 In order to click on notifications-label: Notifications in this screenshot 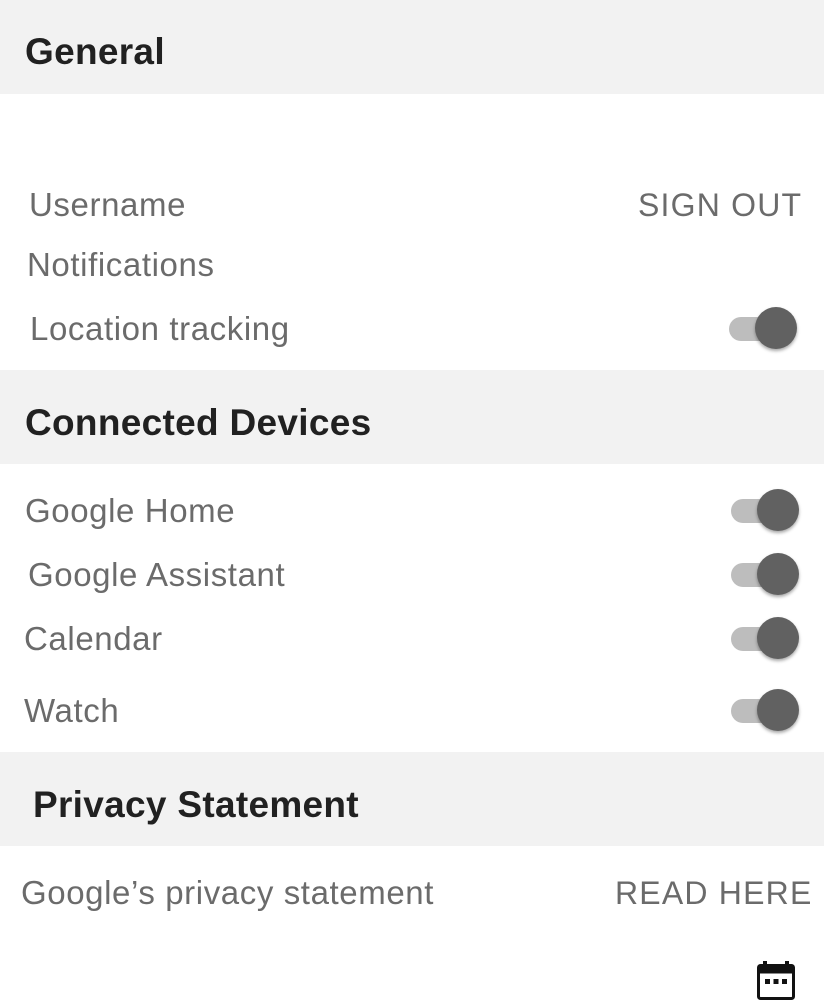, I will do `click(121, 264)`.